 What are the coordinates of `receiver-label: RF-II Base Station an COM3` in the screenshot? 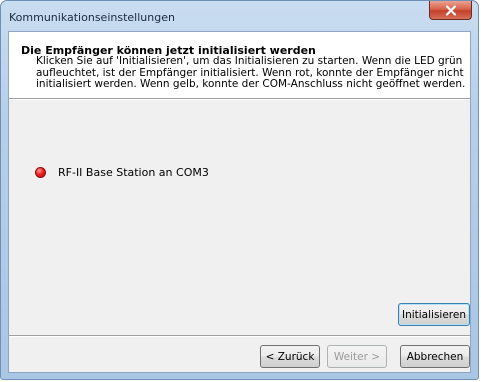 It's located at (133, 172).